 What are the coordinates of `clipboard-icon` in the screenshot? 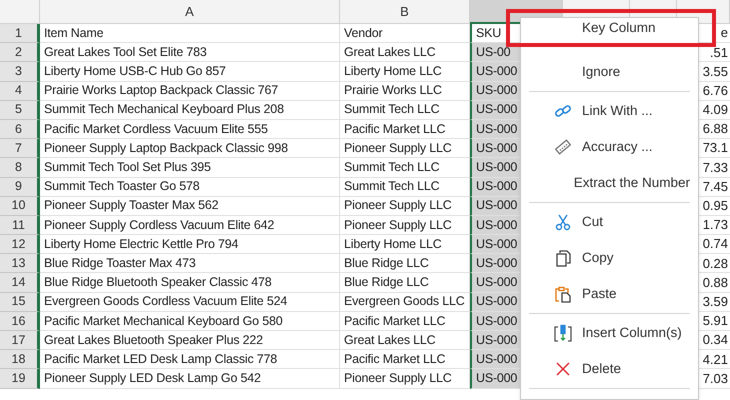 It's located at (563, 294).